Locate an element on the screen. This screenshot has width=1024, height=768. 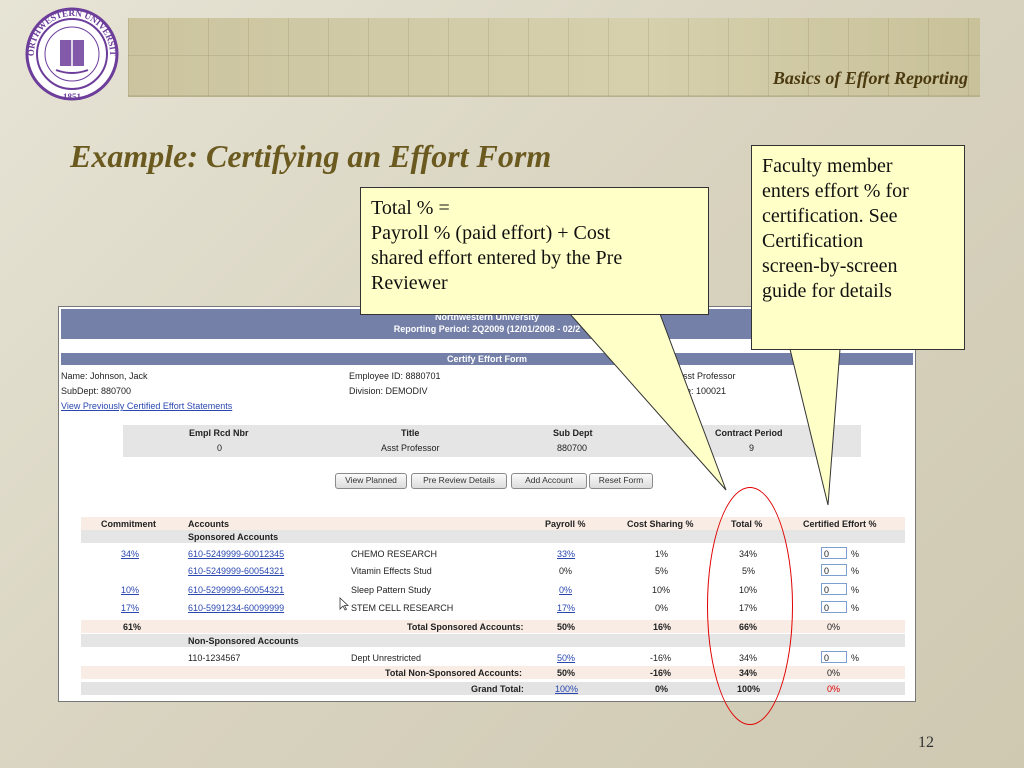
summary-header-contract: Contract Period is located at coordinates (749, 433).